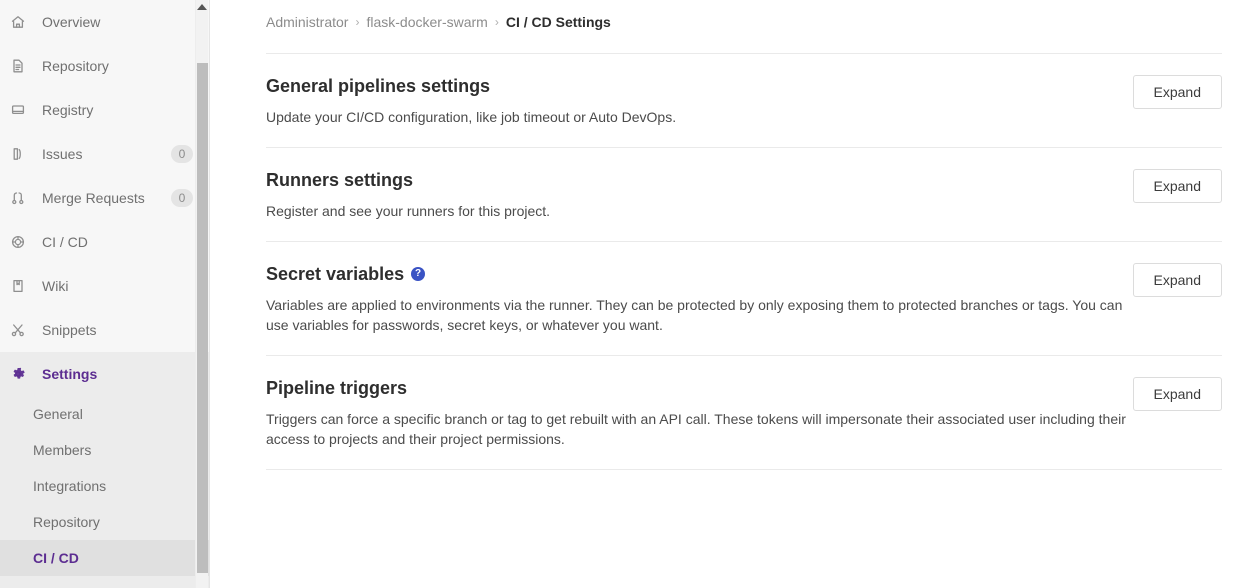  Describe the element at coordinates (337, 388) in the screenshot. I see `section-title-text: Pipeline triggers` at that location.